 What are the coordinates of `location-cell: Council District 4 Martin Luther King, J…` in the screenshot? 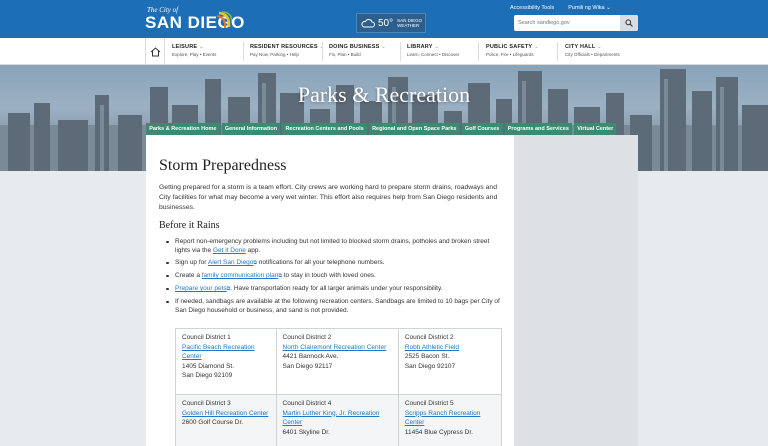 It's located at (337, 420).